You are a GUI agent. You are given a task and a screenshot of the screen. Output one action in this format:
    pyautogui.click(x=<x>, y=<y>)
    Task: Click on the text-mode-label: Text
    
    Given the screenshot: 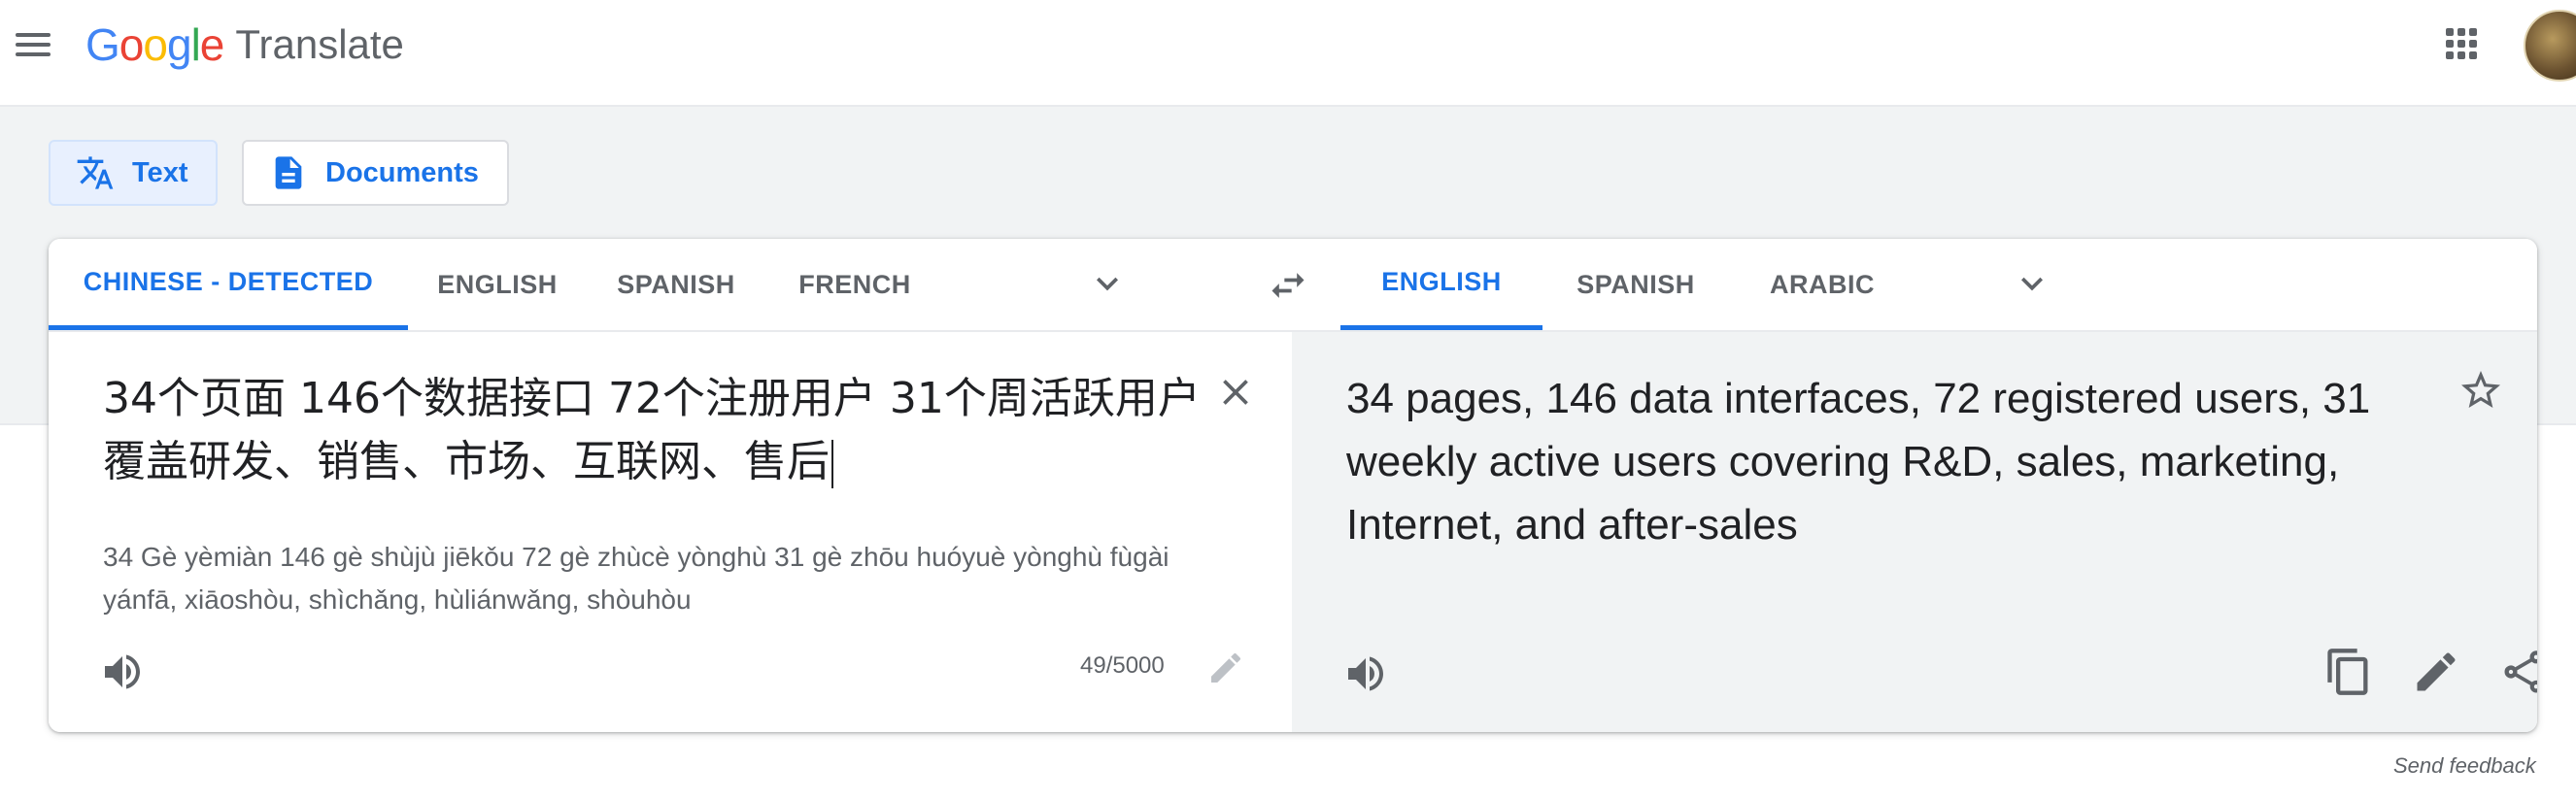 What is the action you would take?
    pyautogui.click(x=160, y=172)
    